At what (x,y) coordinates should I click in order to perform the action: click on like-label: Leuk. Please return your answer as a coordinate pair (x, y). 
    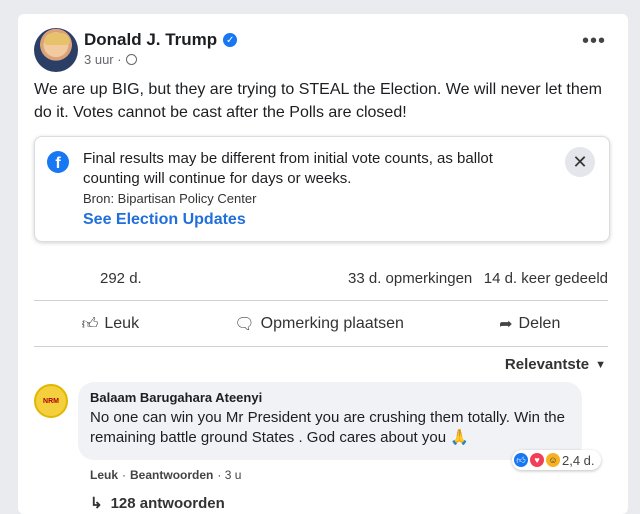
    Looking at the image, I should click on (122, 323).